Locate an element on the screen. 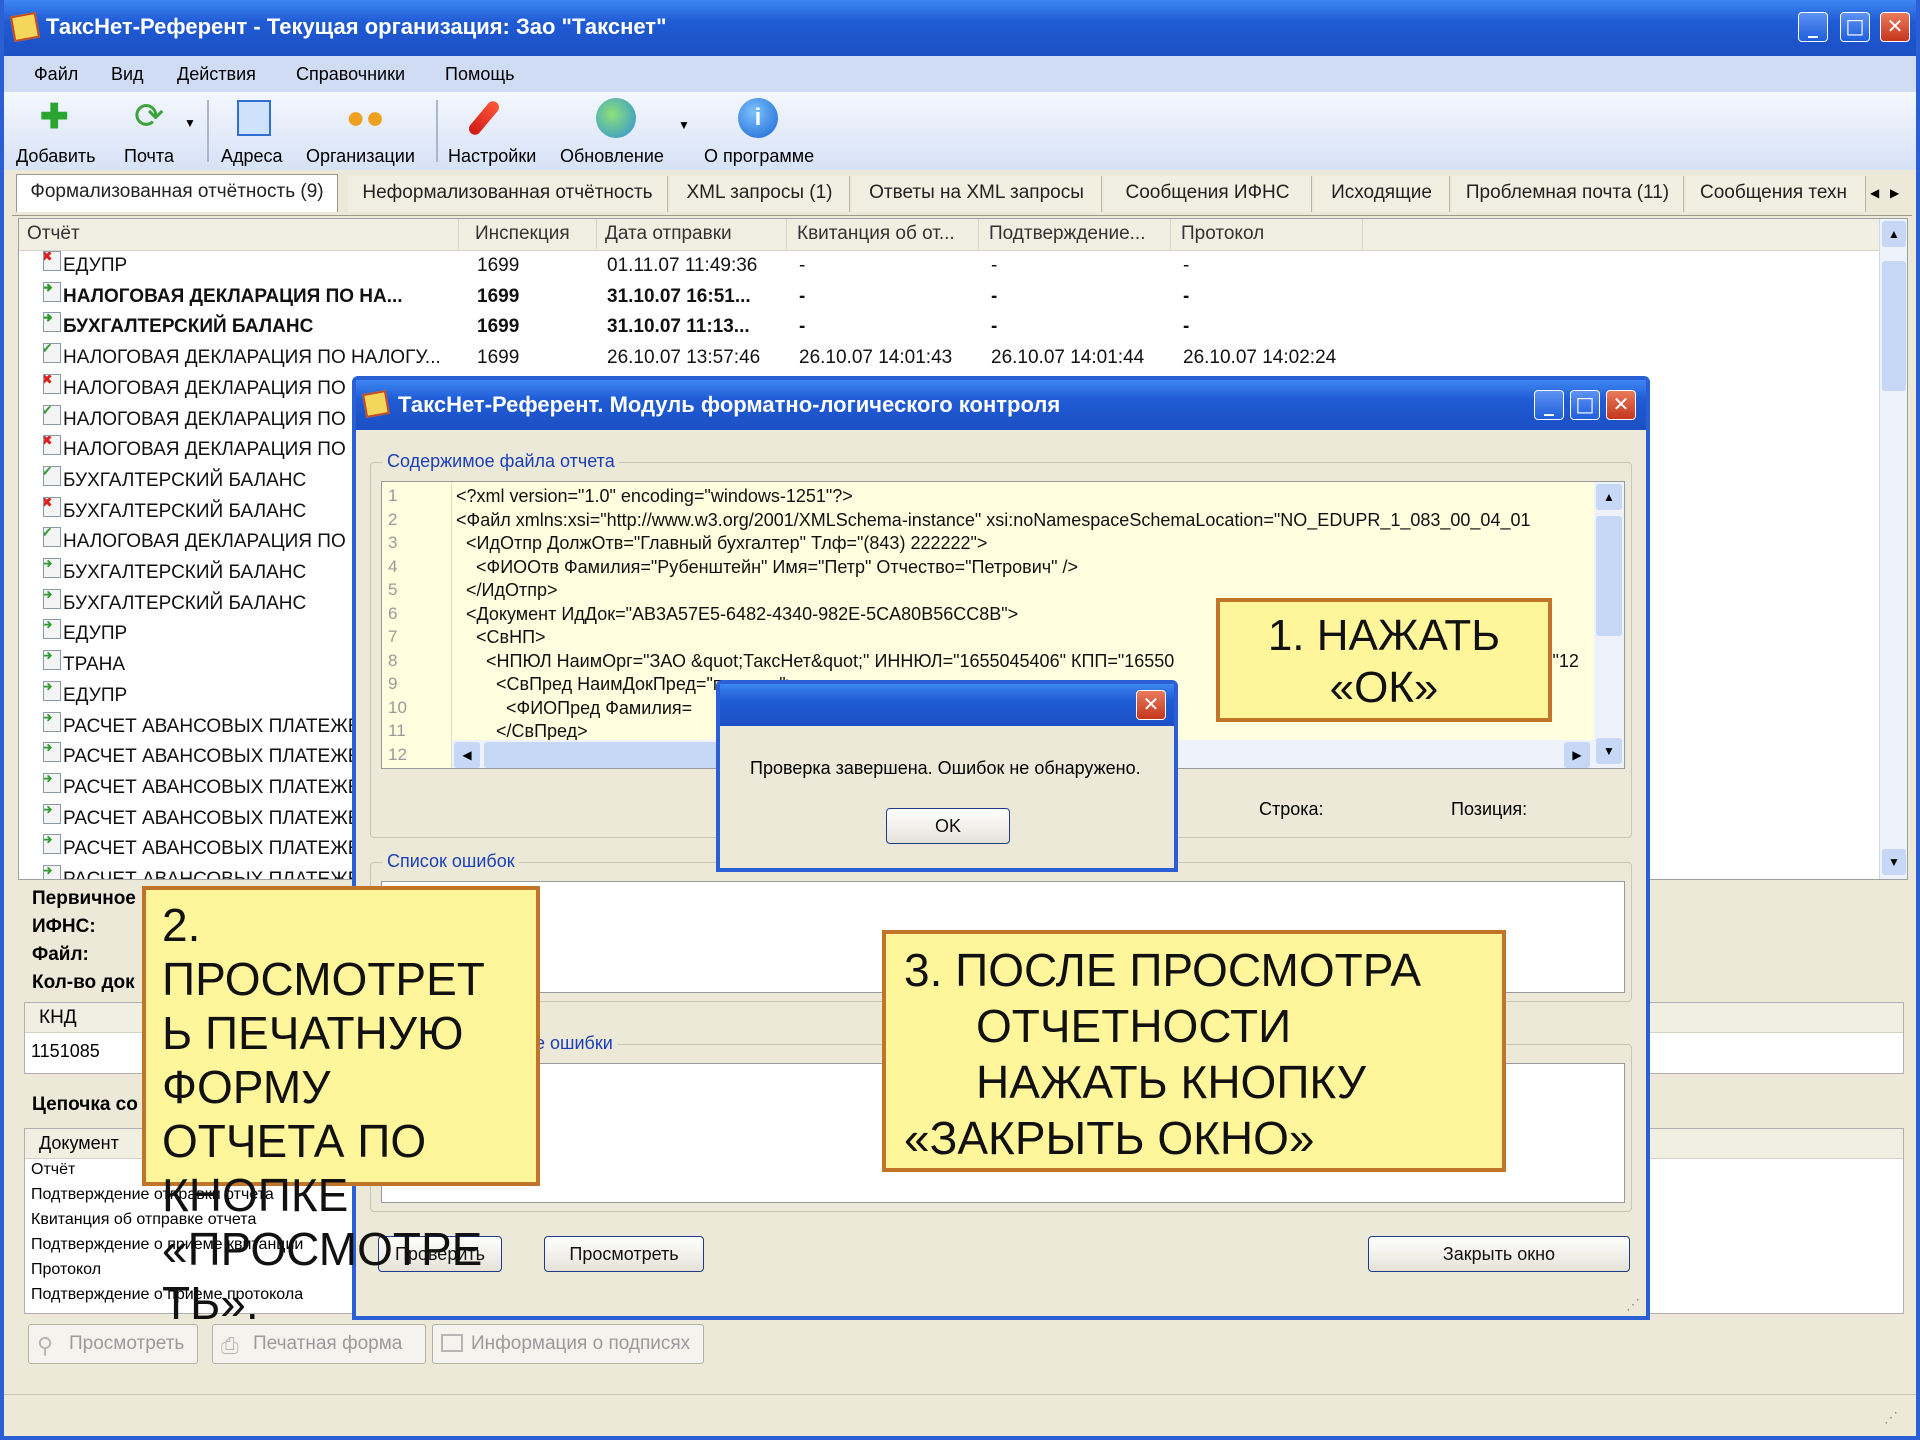  callout-1-line-2: «ОК» is located at coordinates (1384, 687).